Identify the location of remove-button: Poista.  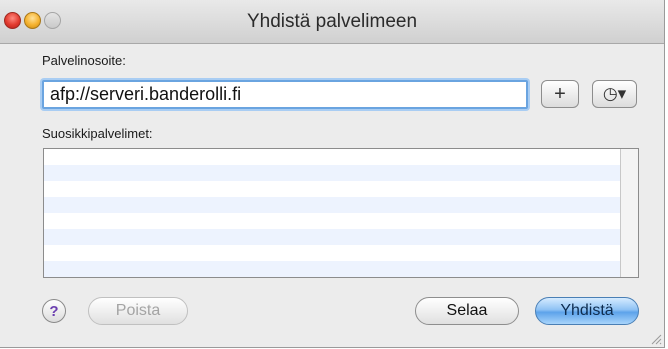
(138, 311).